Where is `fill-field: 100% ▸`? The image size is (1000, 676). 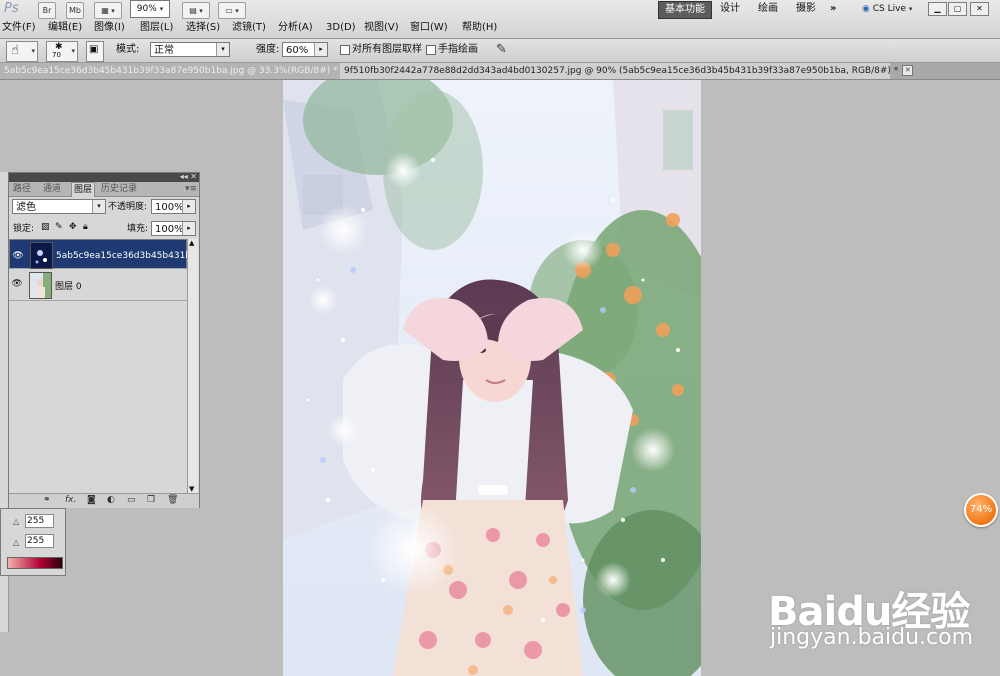
fill-field: 100% ▸ is located at coordinates (173, 228).